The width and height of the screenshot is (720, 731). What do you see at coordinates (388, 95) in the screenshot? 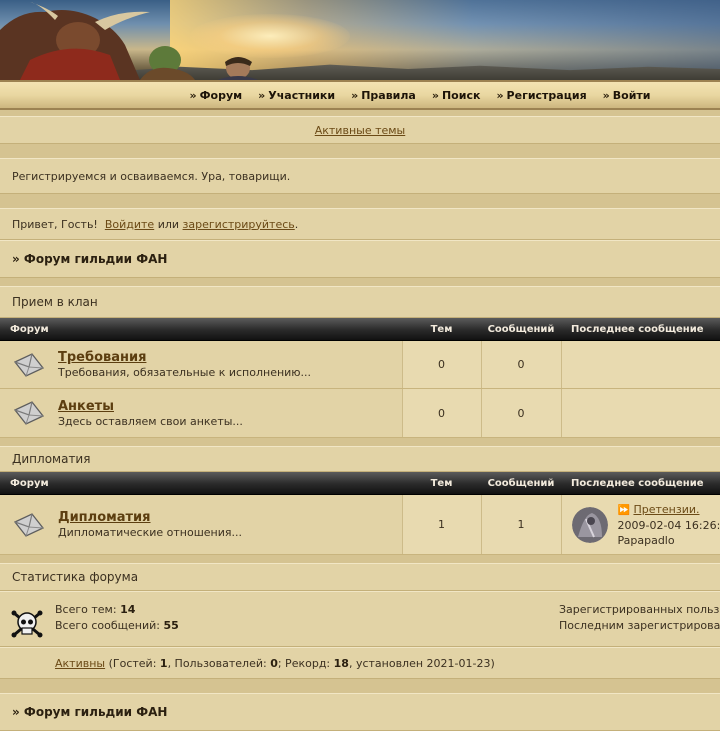
I see `nav-rules-label: Правила` at bounding box center [388, 95].